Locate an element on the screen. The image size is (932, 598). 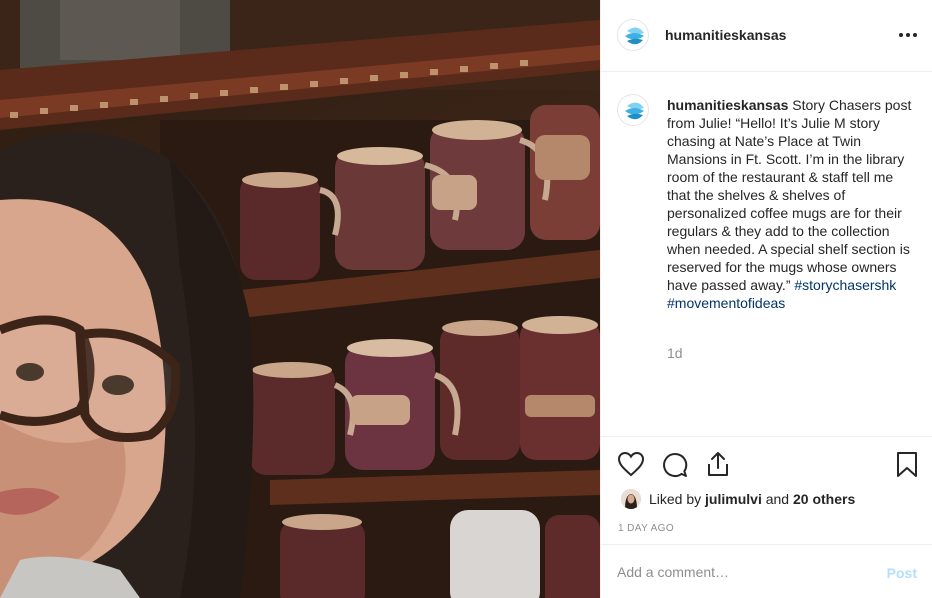
save-button is located at coordinates (907, 465).